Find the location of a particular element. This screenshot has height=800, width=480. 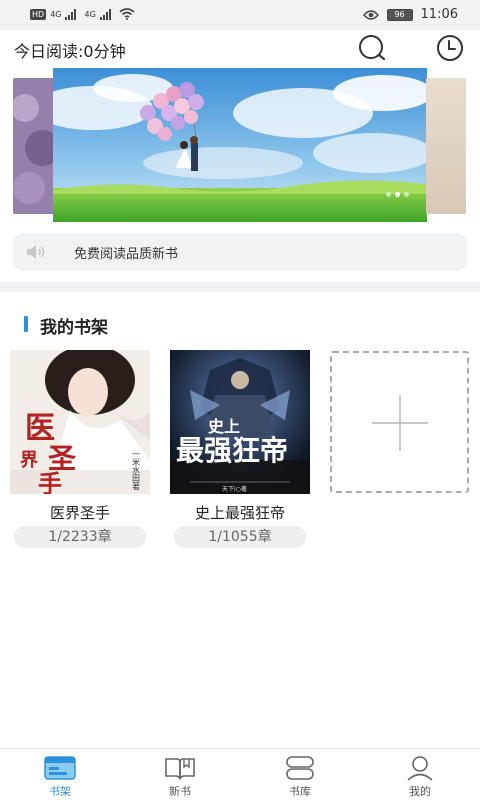

cover-title-char: 界 is located at coordinates (29, 460).